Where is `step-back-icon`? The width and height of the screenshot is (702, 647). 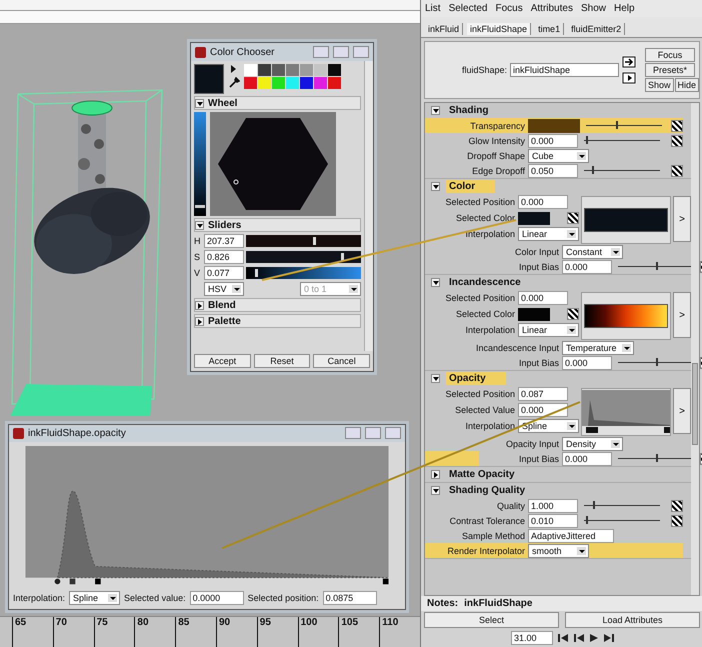
step-back-icon is located at coordinates (579, 638).